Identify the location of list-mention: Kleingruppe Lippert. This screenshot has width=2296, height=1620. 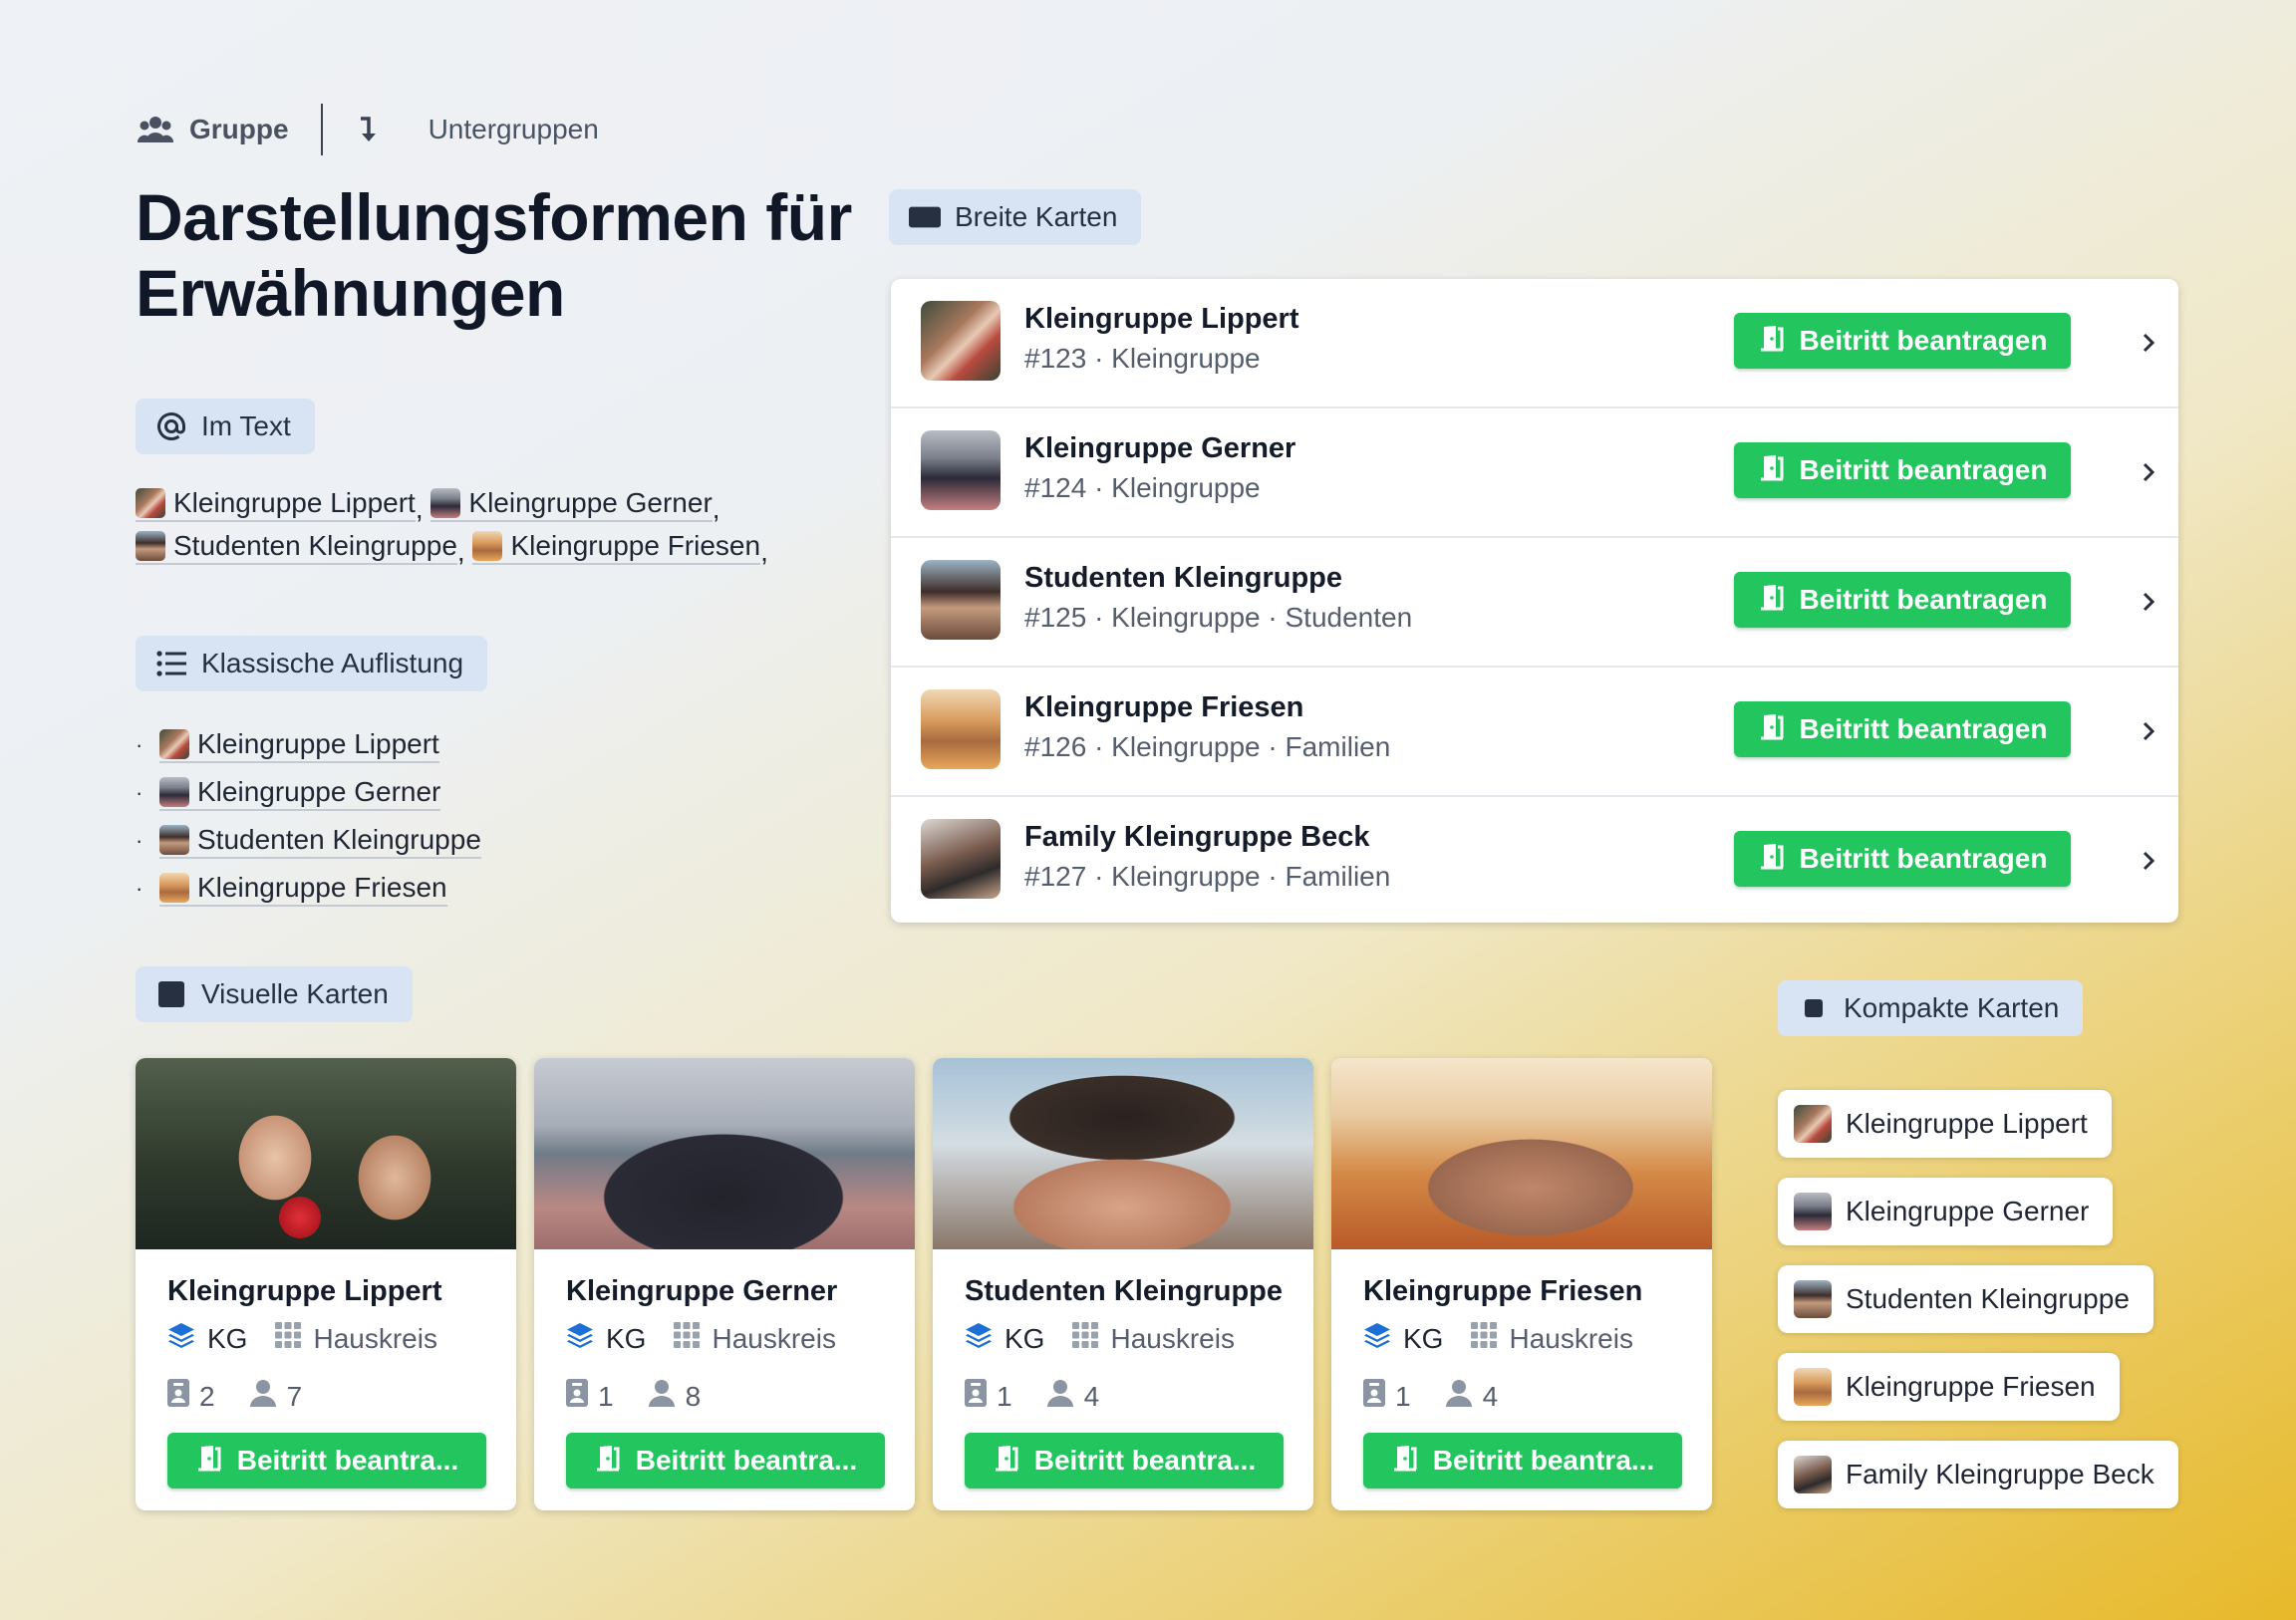
(299, 745).